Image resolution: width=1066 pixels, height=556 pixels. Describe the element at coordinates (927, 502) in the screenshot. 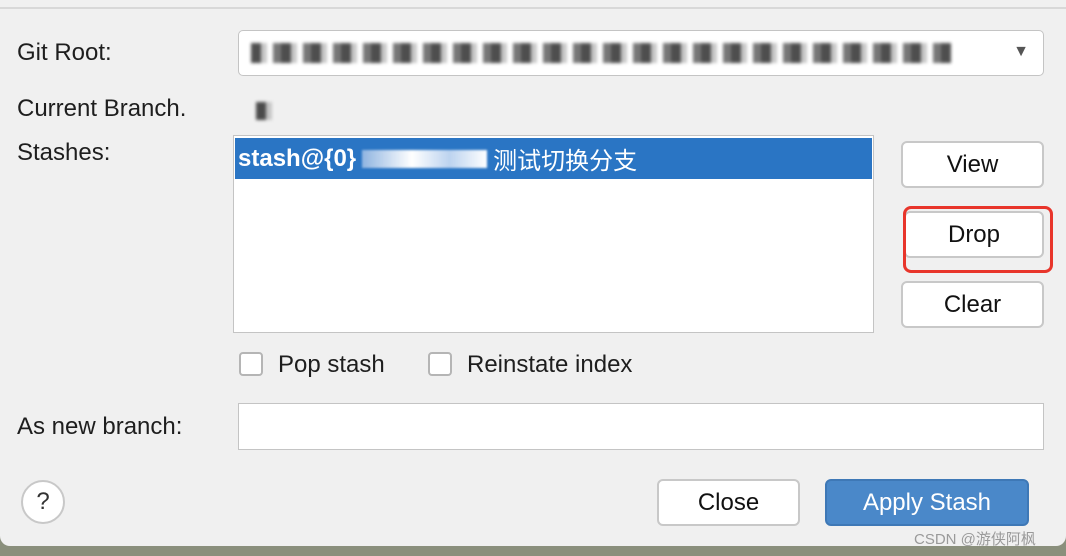

I see `apply-stash-button: Apply Stash` at that location.